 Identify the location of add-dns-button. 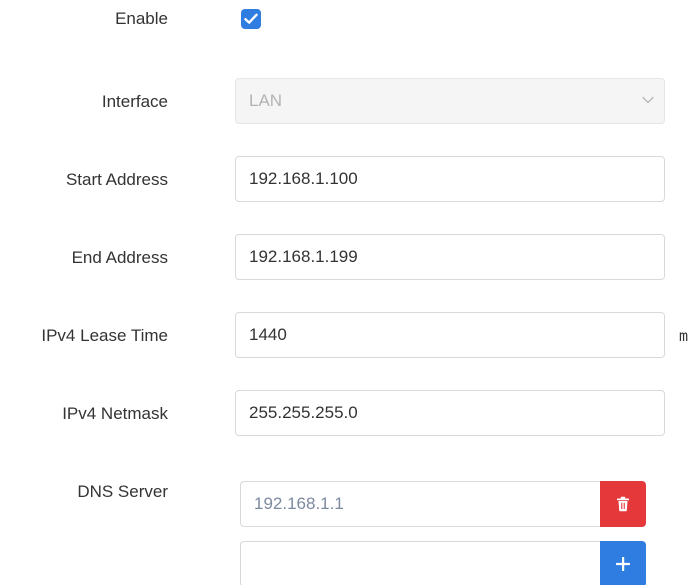
(623, 563).